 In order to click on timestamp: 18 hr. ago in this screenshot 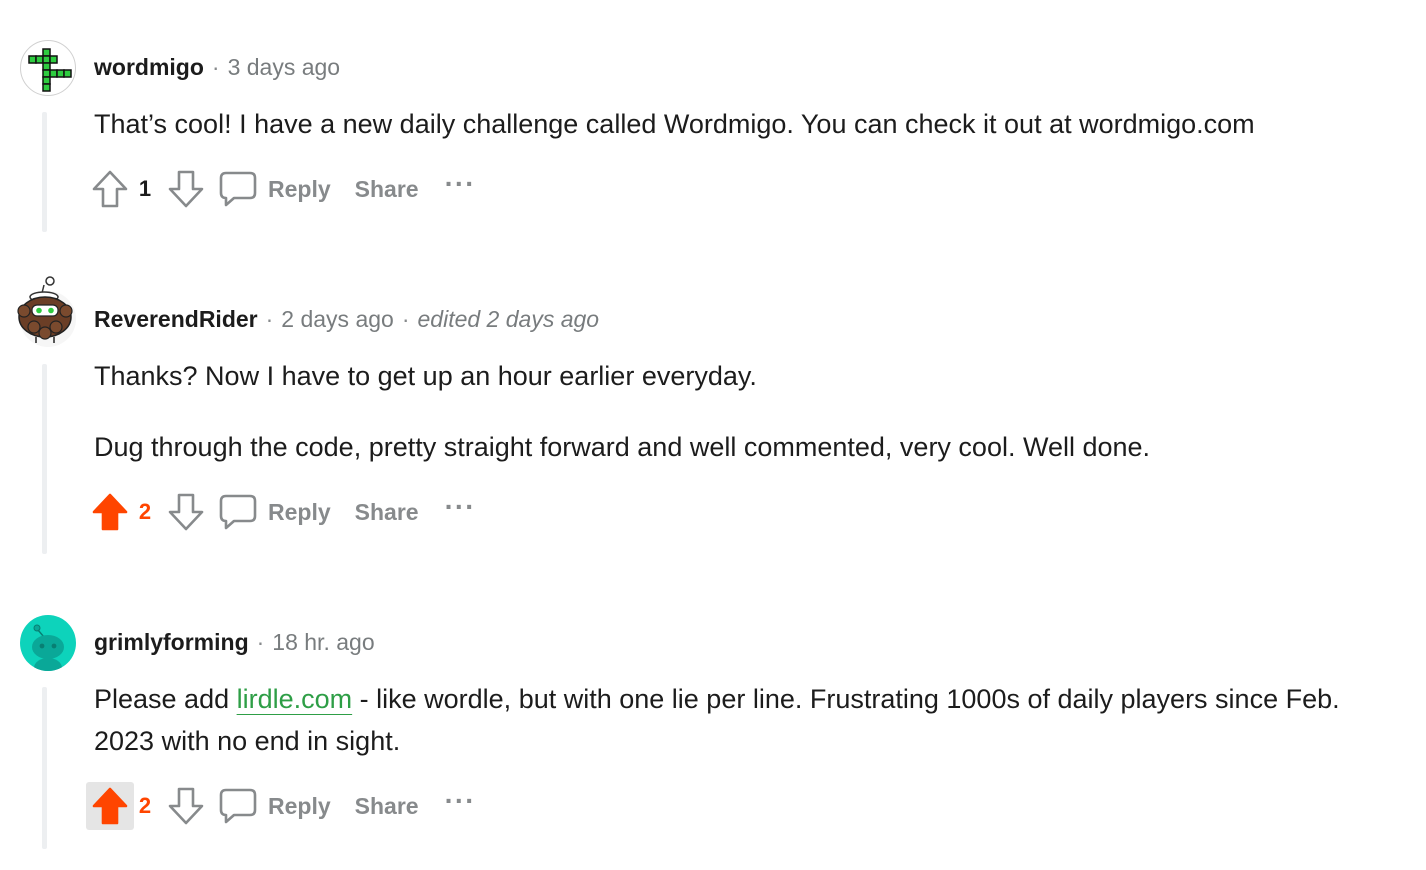, I will do `click(323, 642)`.